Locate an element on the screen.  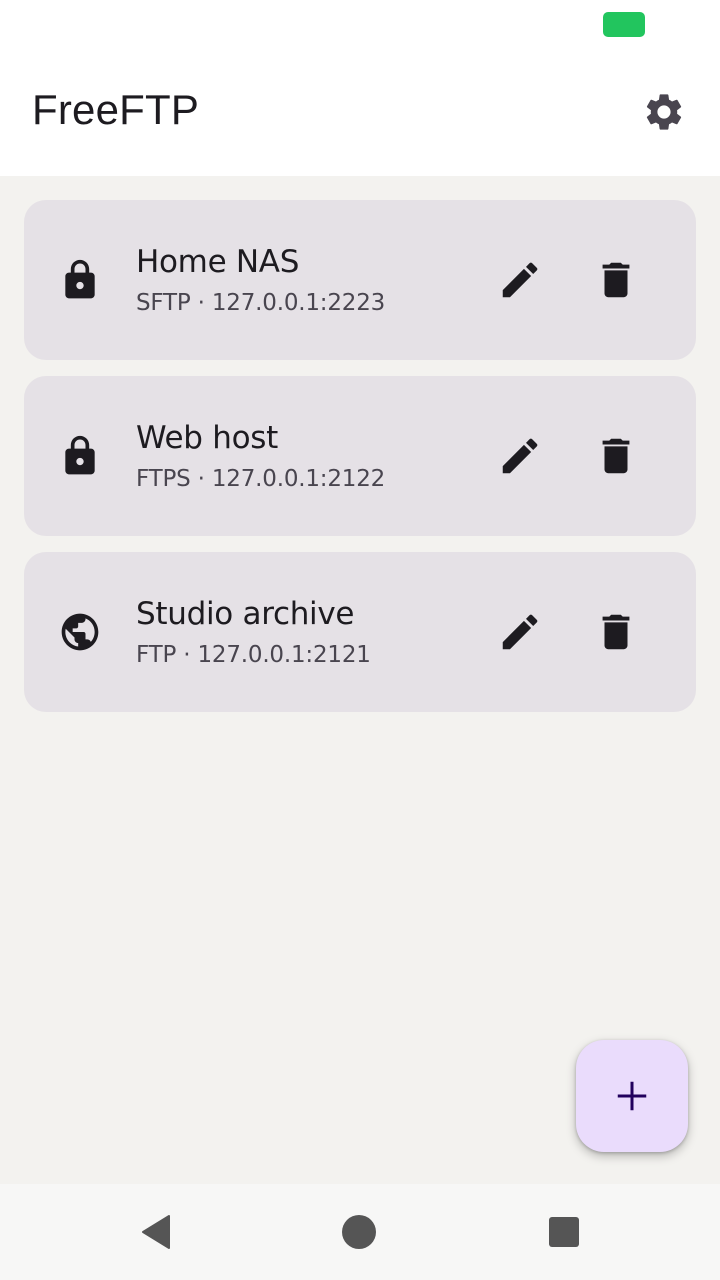
nav-recents-button is located at coordinates (564, 1232).